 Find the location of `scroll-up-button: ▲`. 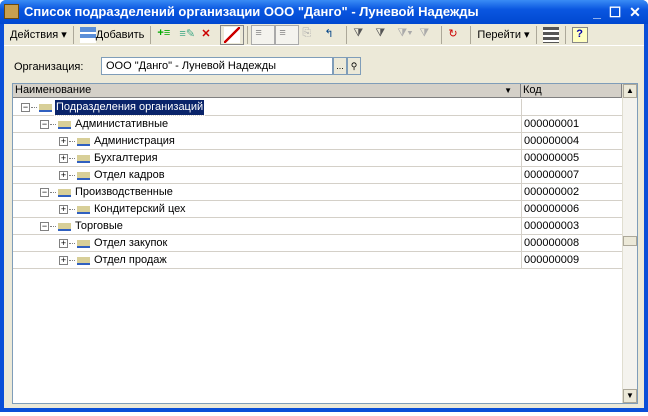

scroll-up-button: ▲ is located at coordinates (630, 91).